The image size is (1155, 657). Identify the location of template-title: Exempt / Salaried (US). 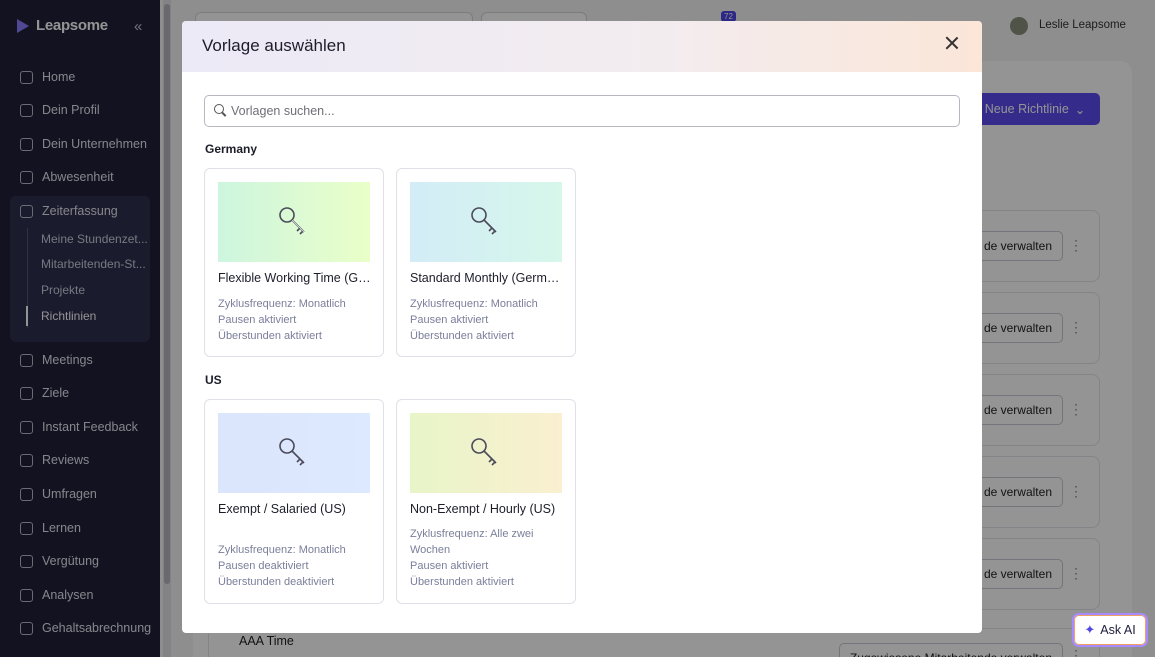
(282, 509).